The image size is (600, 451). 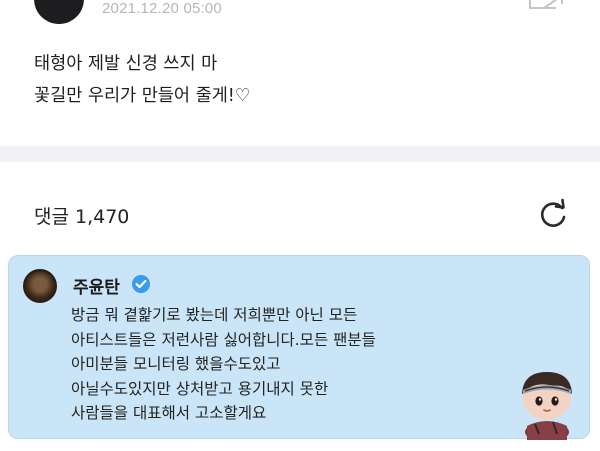 What do you see at coordinates (40, 286) in the screenshot?
I see `commenter-avatar` at bounding box center [40, 286].